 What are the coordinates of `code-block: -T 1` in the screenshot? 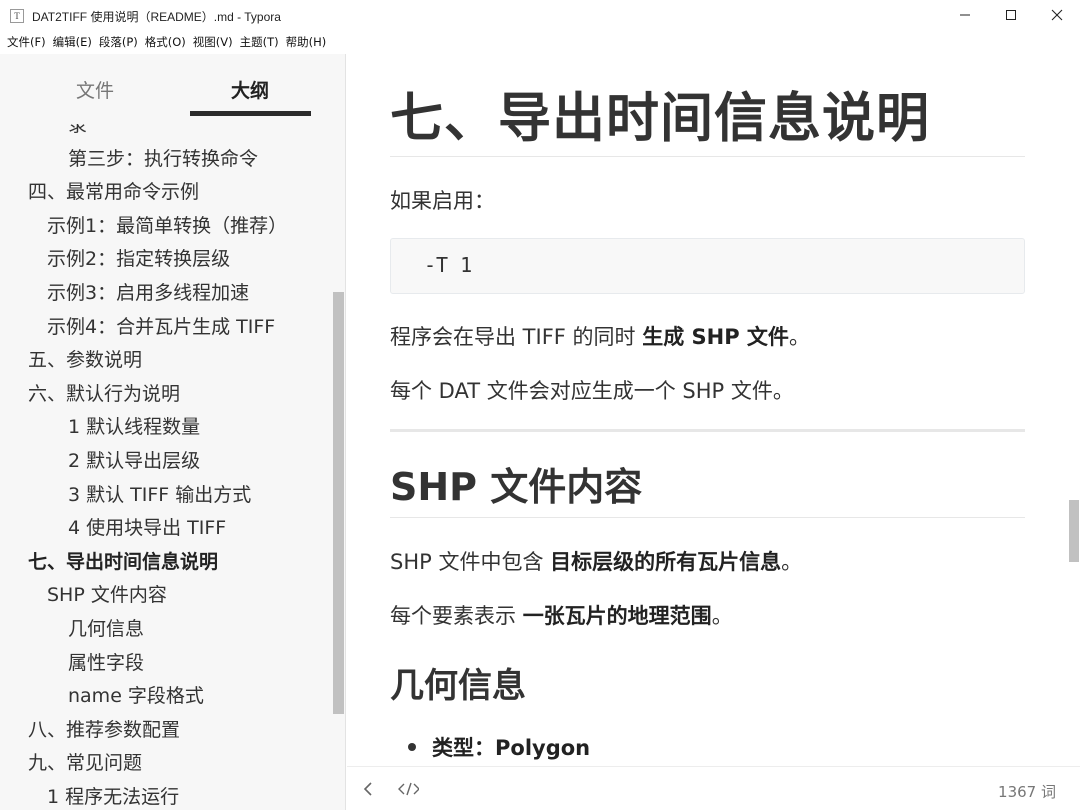 It's located at (707, 266).